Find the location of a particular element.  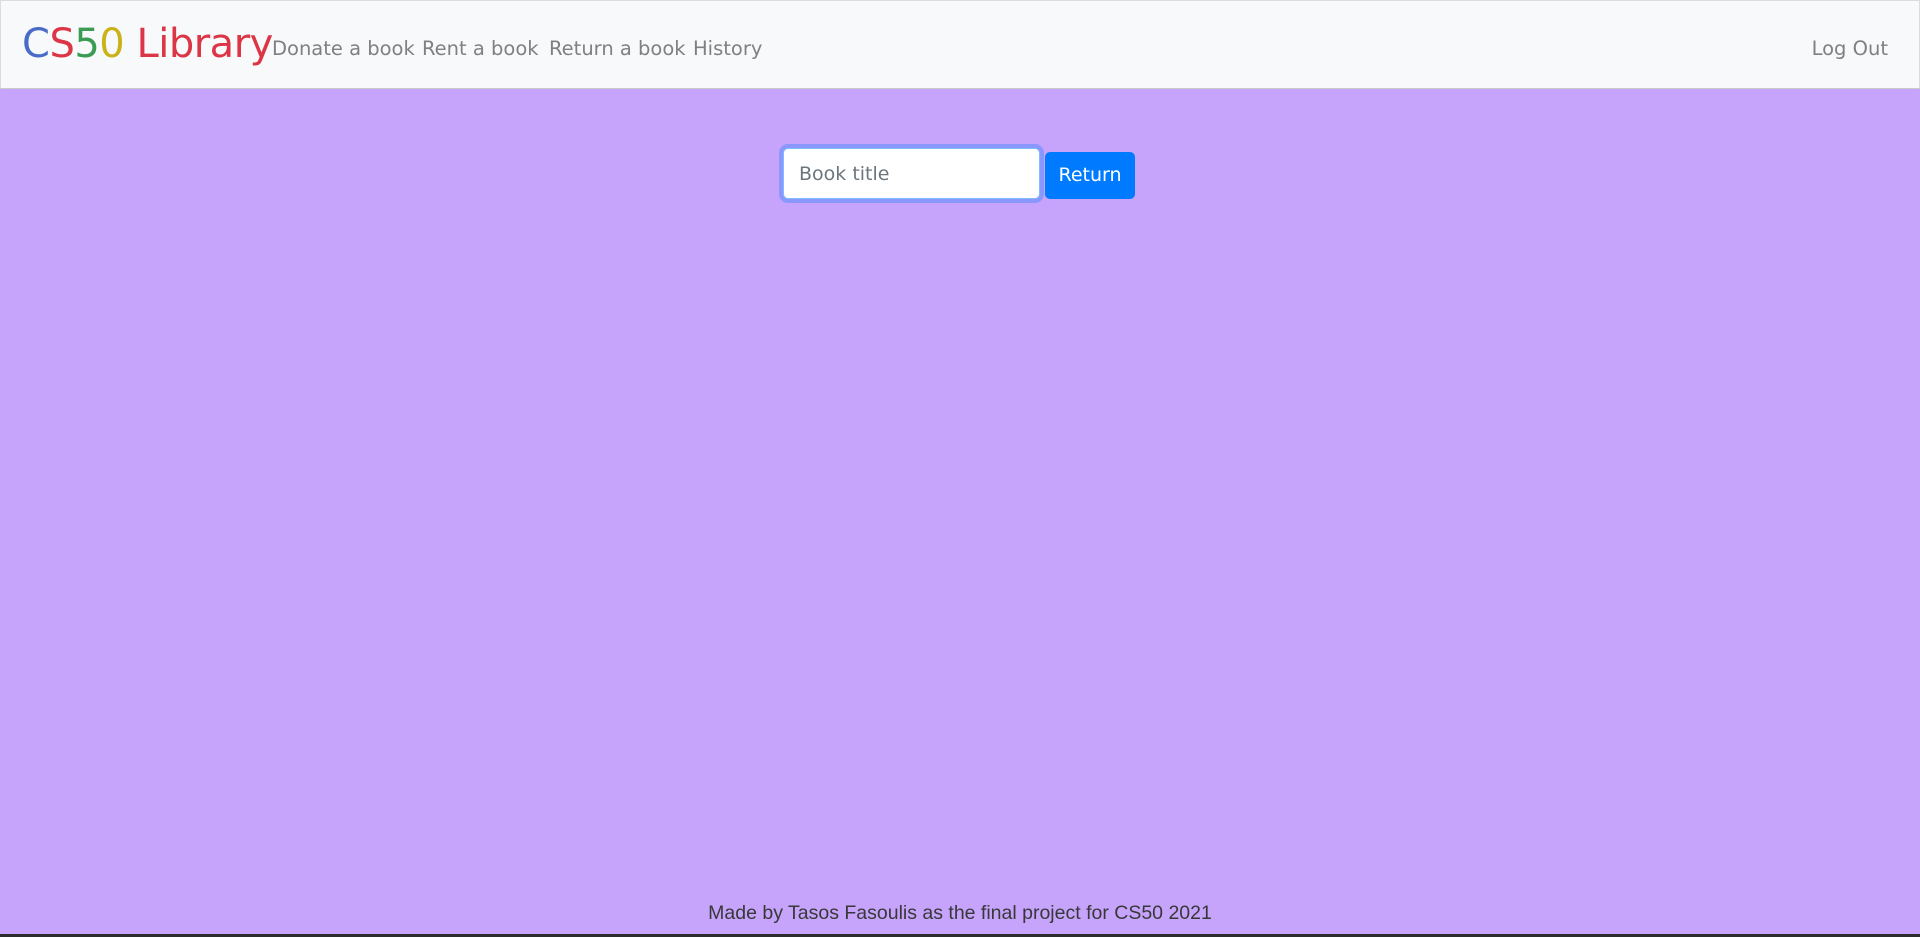

nav-link-donate: Donate a book is located at coordinates (343, 49).